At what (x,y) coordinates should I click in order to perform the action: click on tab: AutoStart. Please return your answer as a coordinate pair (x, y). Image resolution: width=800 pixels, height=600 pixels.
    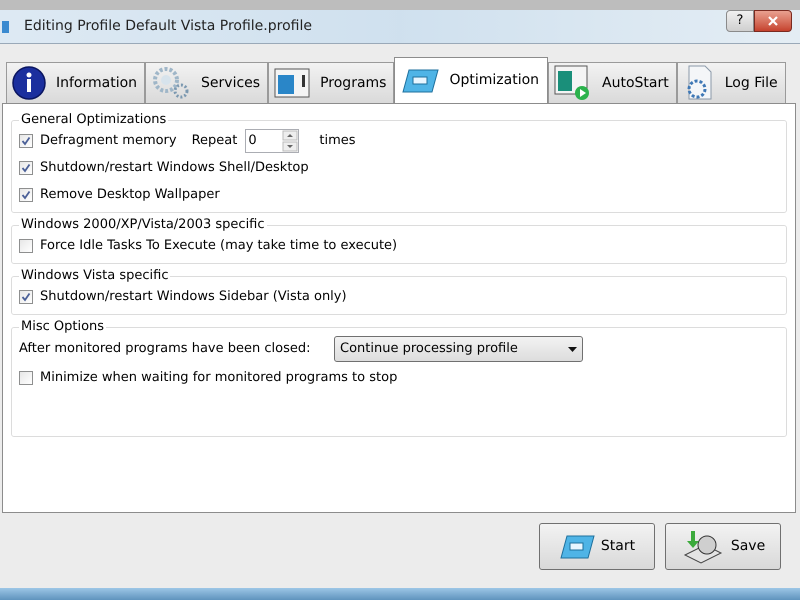
    Looking at the image, I should click on (612, 82).